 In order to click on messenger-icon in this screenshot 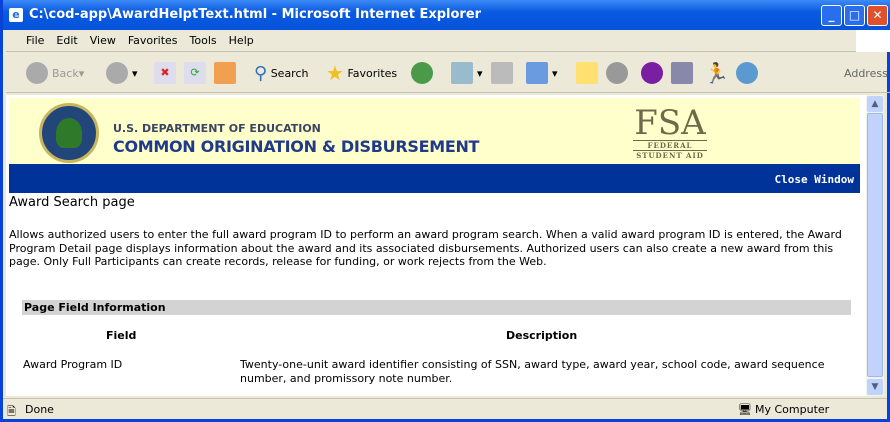, I will do `click(747, 73)`.